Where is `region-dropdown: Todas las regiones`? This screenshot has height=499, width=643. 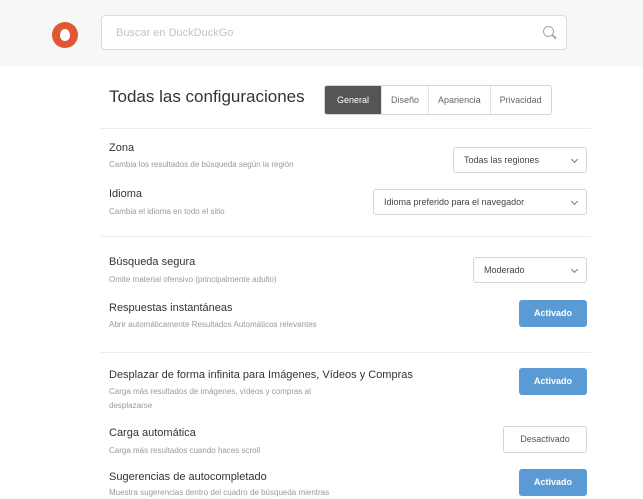
region-dropdown: Todas las regiones is located at coordinates (520, 160).